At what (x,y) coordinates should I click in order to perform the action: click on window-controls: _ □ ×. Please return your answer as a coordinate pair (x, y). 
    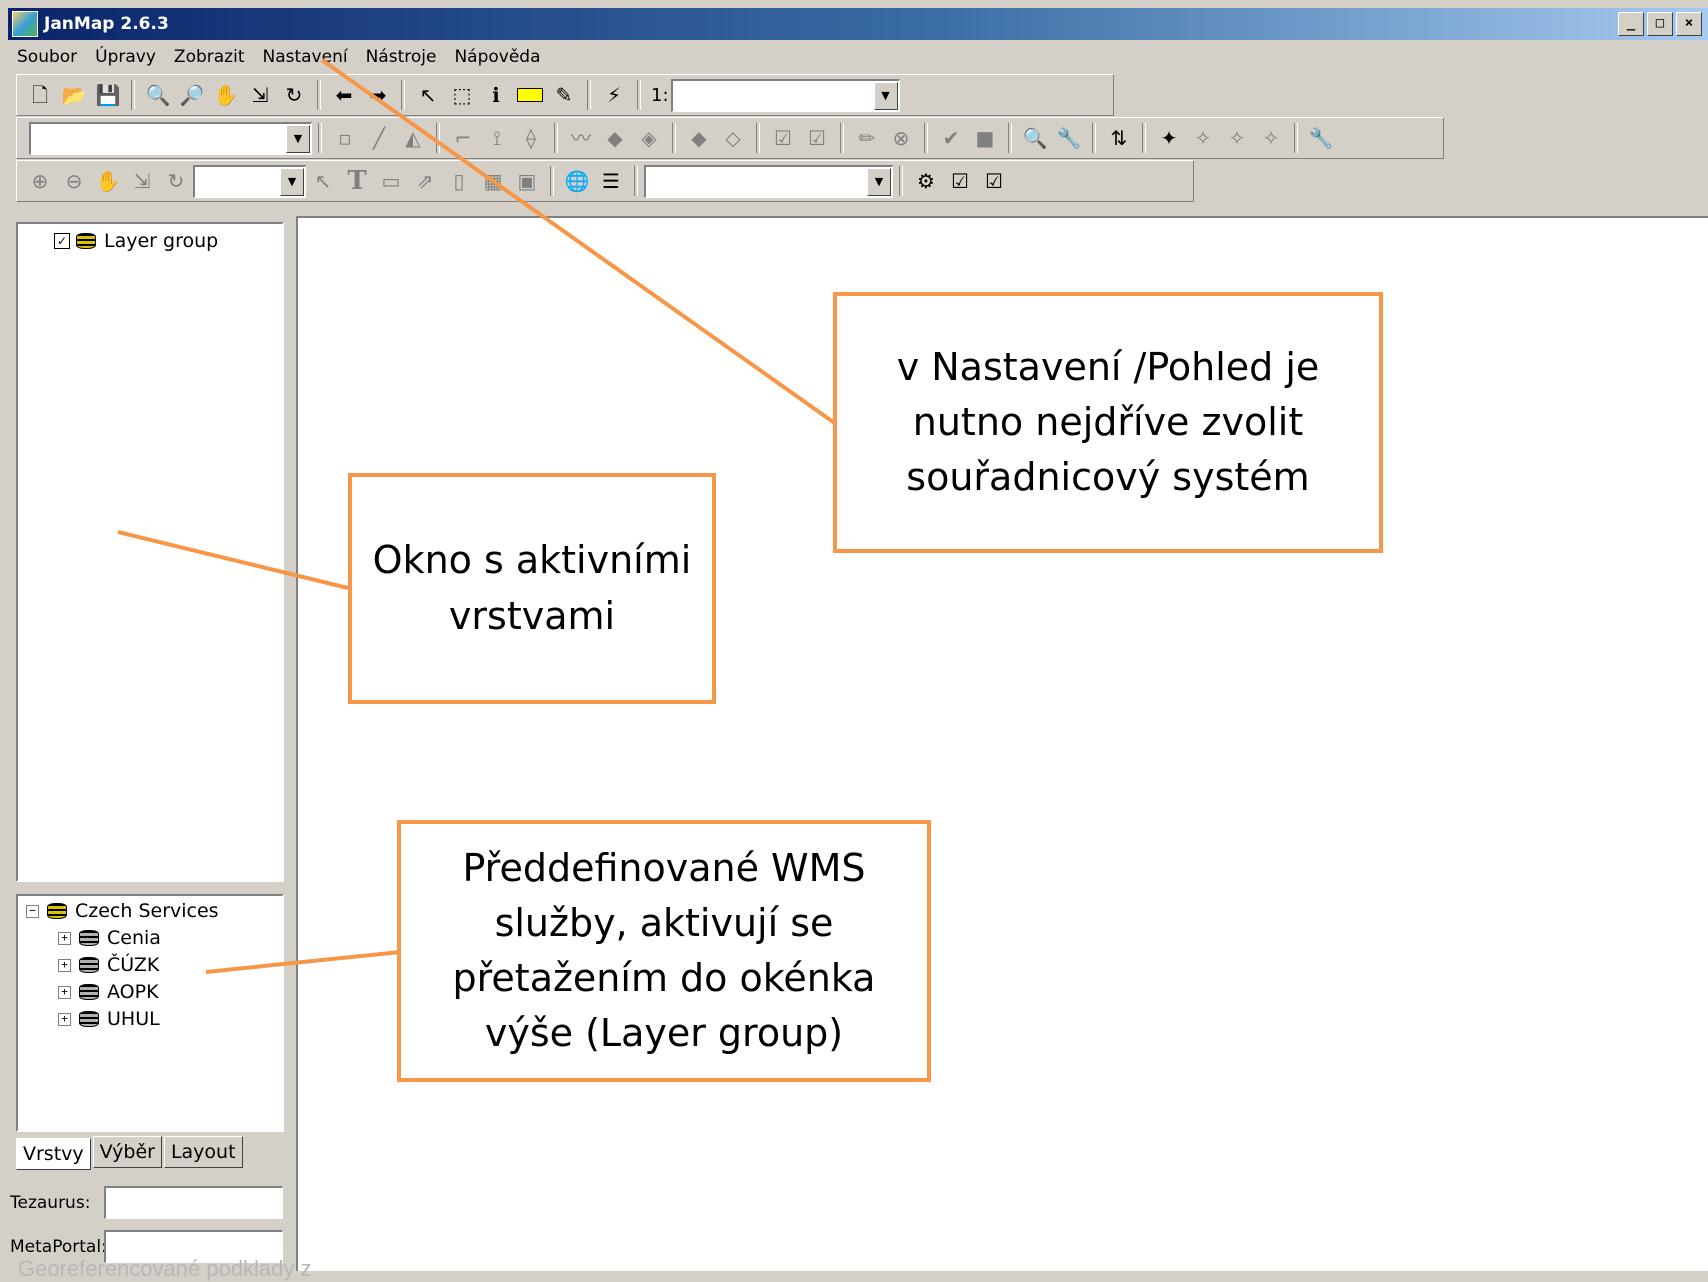
    Looking at the image, I should click on (1660, 24).